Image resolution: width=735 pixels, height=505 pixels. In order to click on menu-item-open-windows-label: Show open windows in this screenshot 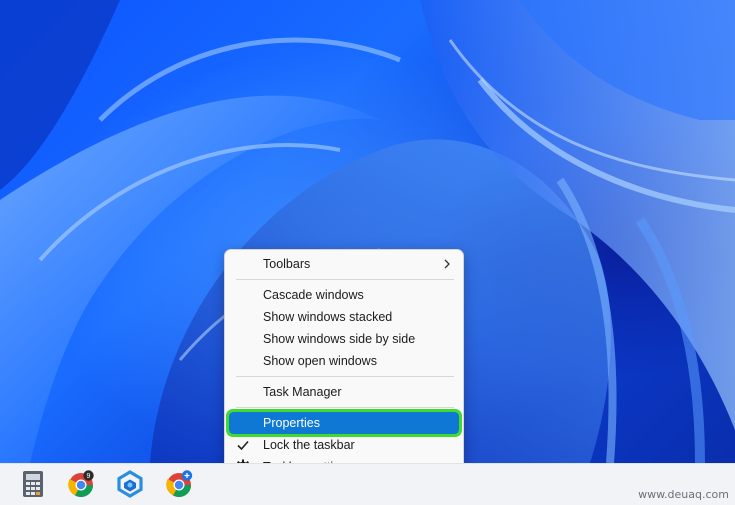, I will do `click(320, 361)`.